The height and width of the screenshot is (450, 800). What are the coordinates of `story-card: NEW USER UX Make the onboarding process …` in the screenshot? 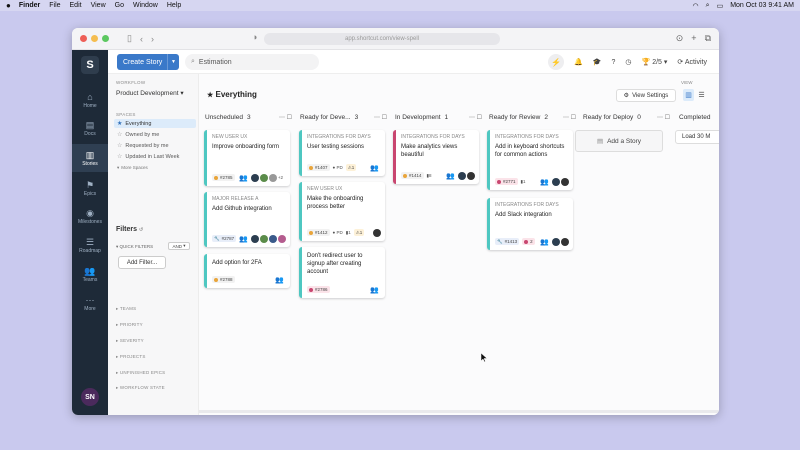 It's located at (342, 211).